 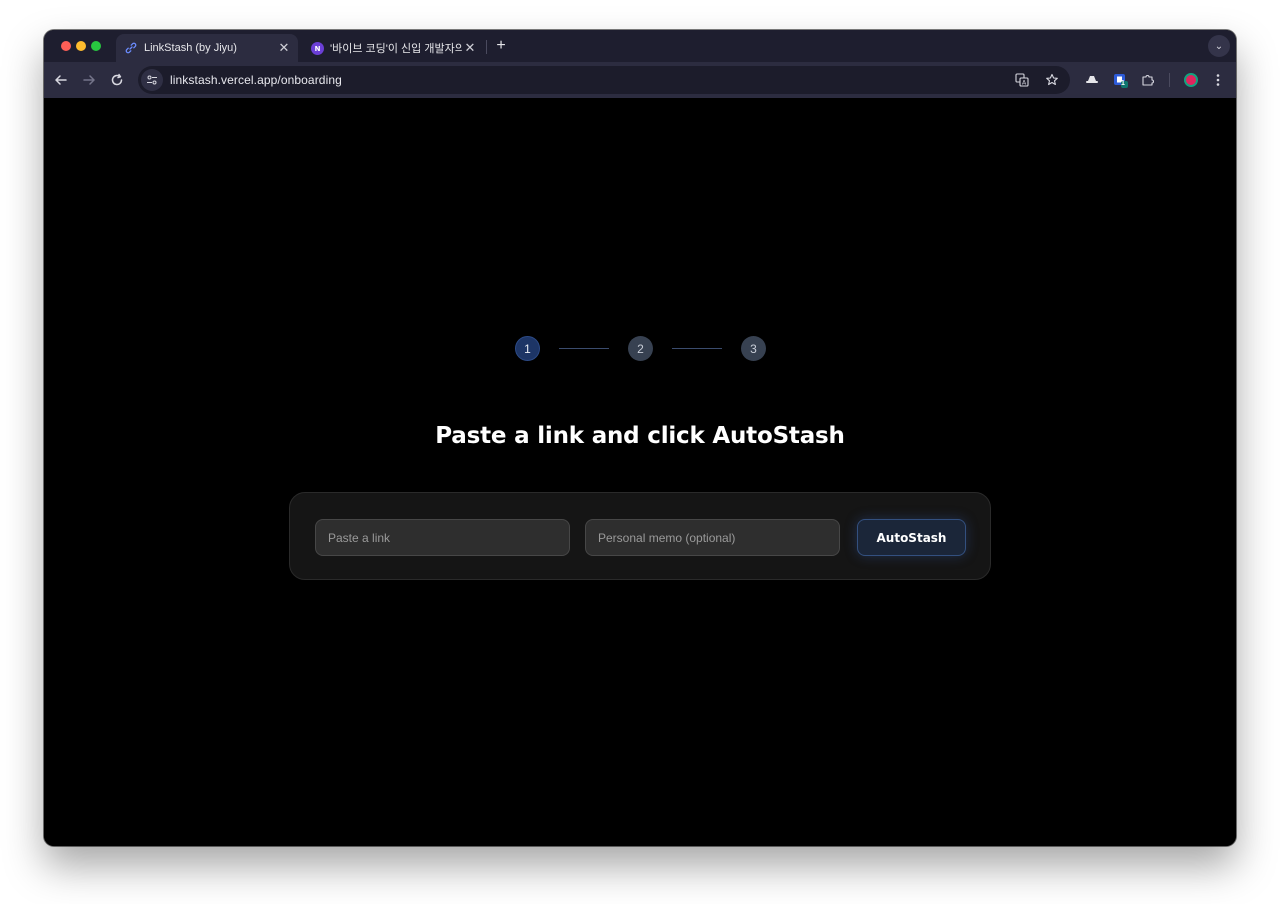 I want to click on svg-text: N, so click(x=317, y=49).